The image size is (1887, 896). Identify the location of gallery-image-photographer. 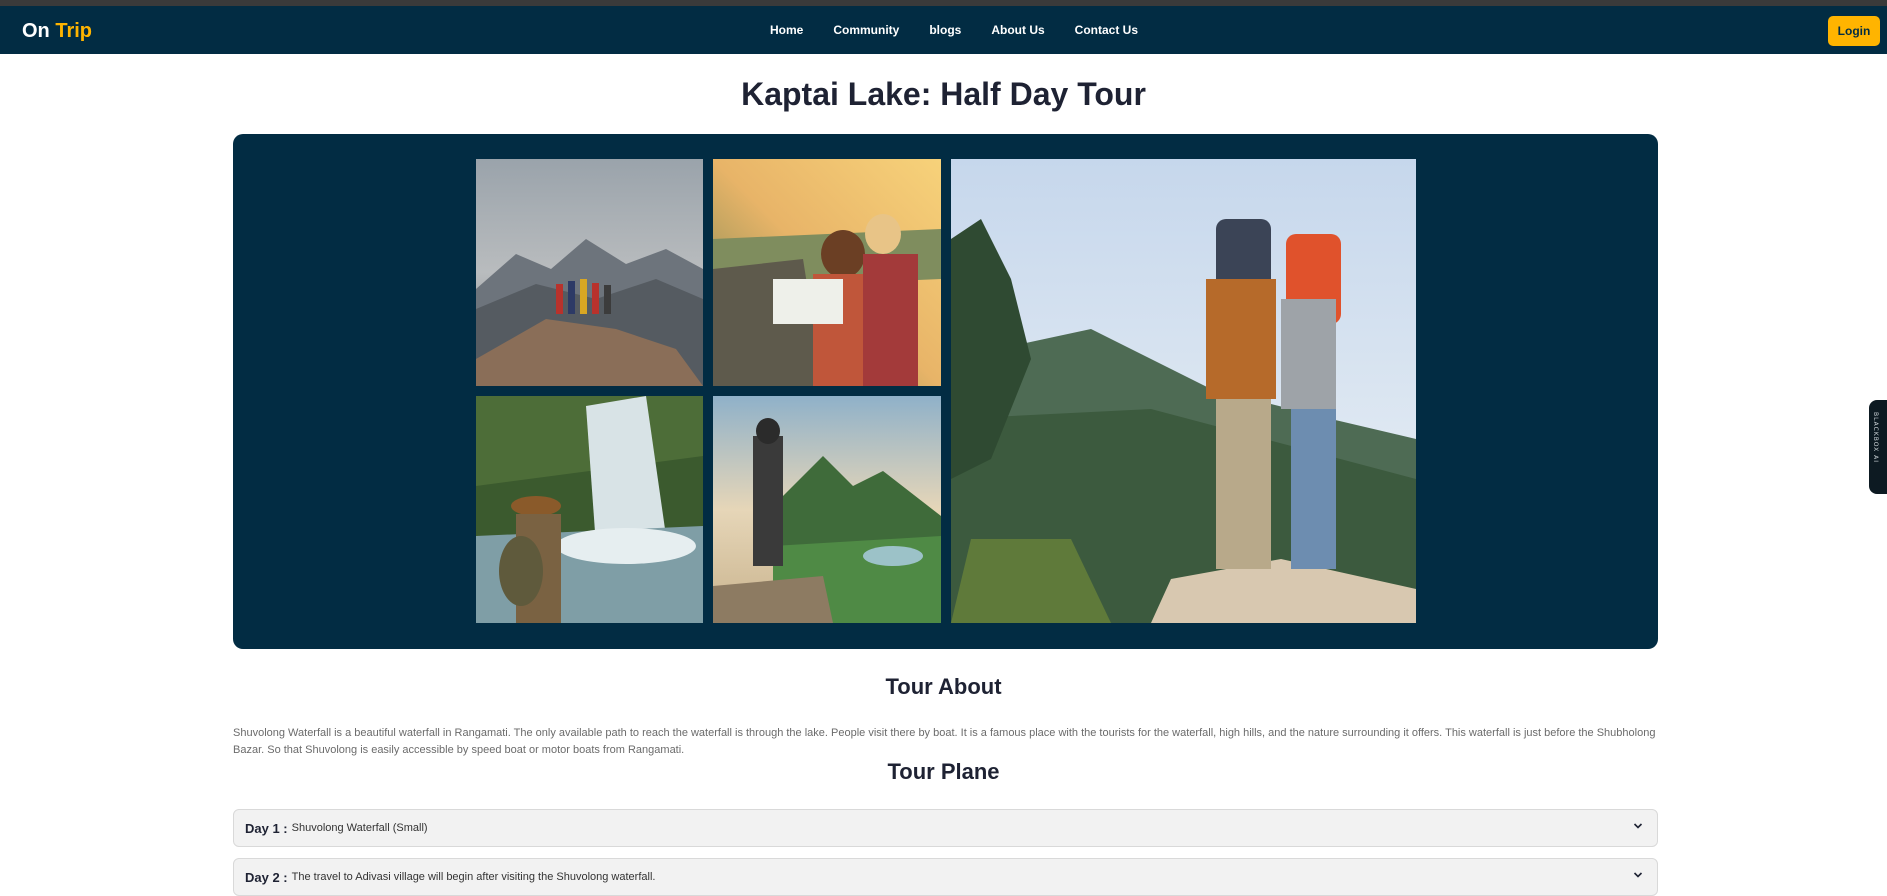
(827, 509).